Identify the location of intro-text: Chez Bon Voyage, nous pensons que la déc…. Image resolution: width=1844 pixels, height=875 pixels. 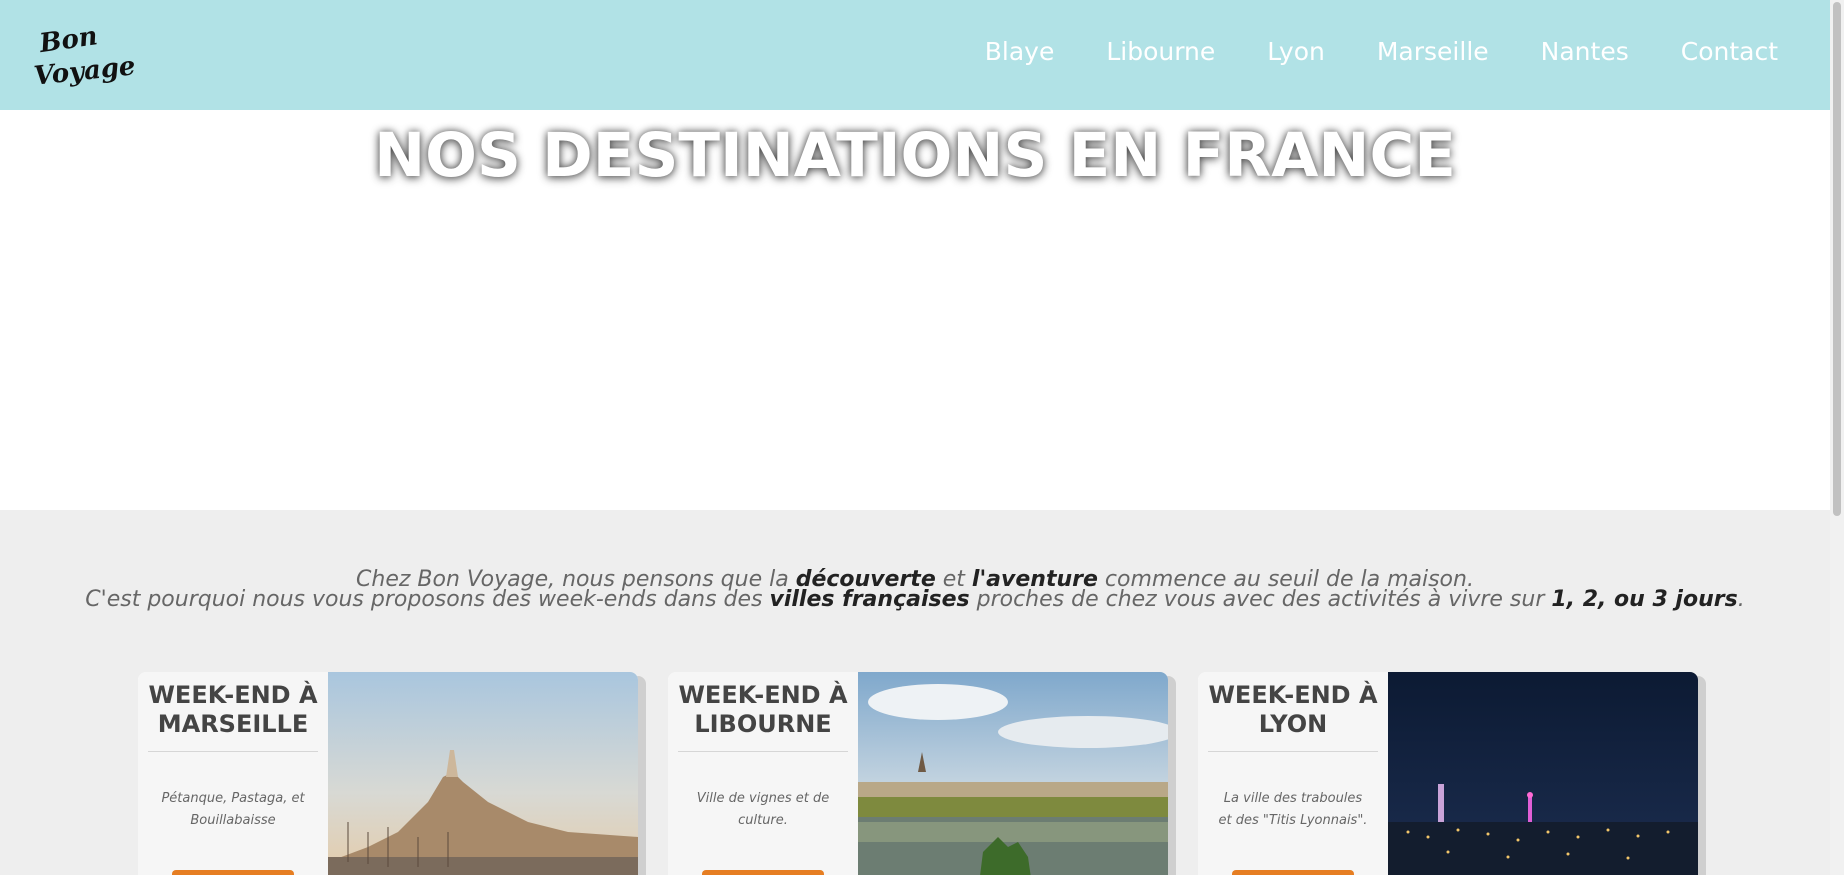
(915, 590).